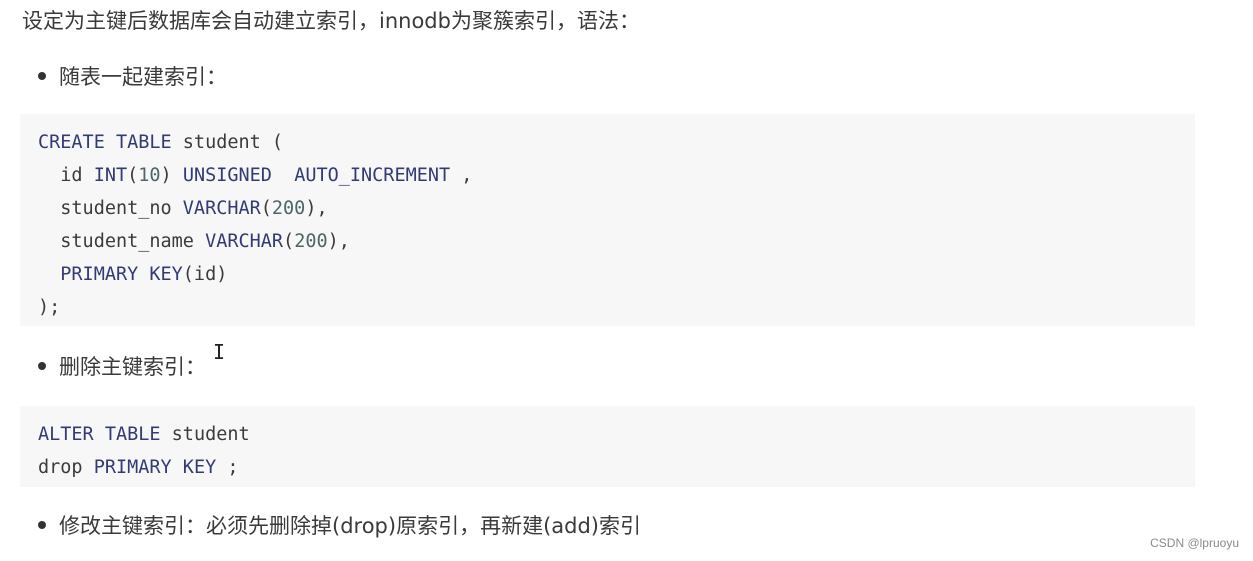 The height and width of the screenshot is (561, 1253). I want to click on code-token: ALTER TABLE, so click(99, 434).